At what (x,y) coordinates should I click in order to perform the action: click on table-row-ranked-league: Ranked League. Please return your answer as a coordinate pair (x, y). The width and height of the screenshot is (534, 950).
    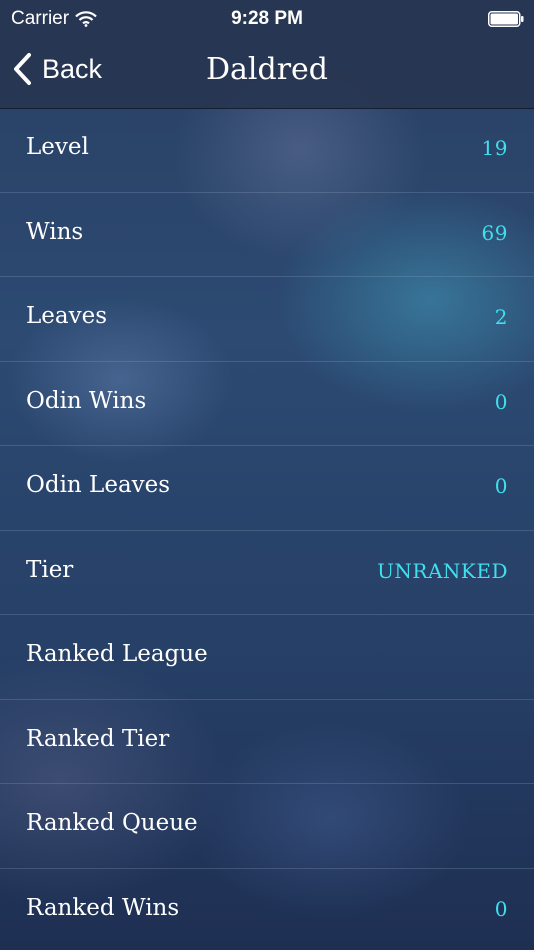
    Looking at the image, I should click on (267, 657).